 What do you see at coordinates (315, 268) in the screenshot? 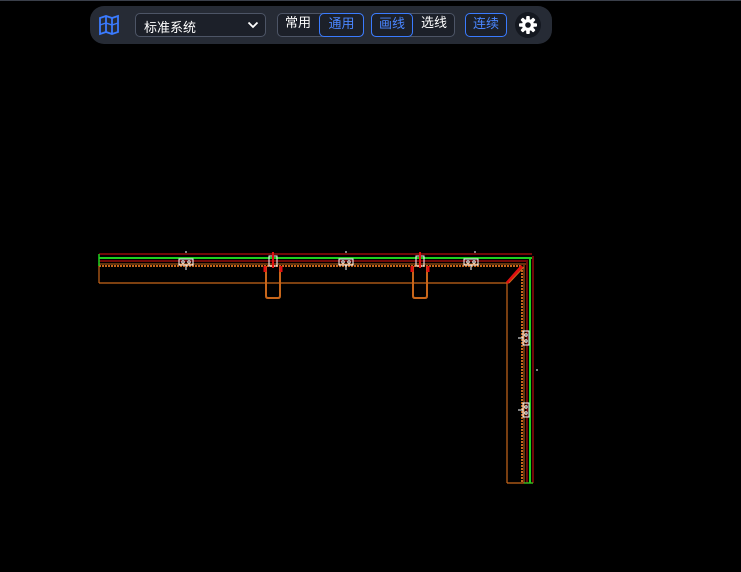
I see `horizontal-wall` at bounding box center [315, 268].